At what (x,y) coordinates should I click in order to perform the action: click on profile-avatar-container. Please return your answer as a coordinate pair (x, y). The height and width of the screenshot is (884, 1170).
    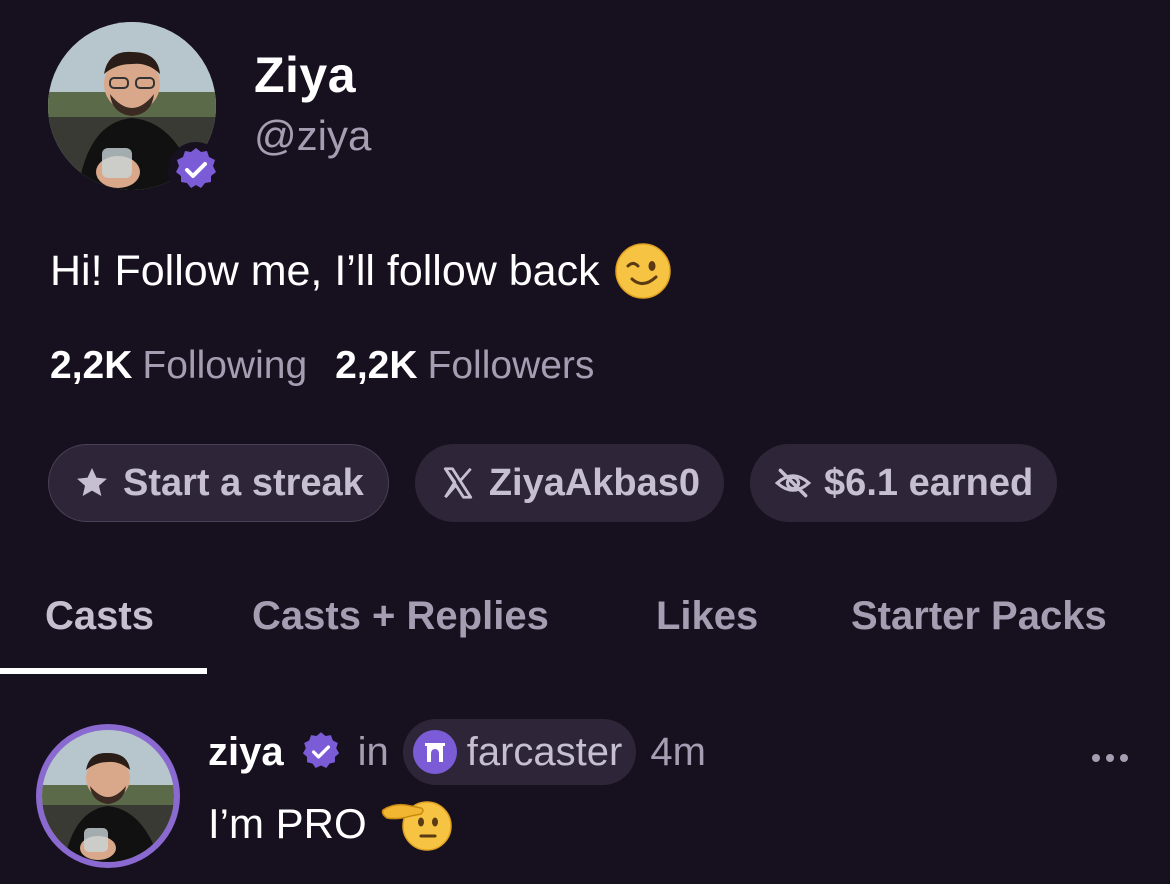
    Looking at the image, I should click on (136, 110).